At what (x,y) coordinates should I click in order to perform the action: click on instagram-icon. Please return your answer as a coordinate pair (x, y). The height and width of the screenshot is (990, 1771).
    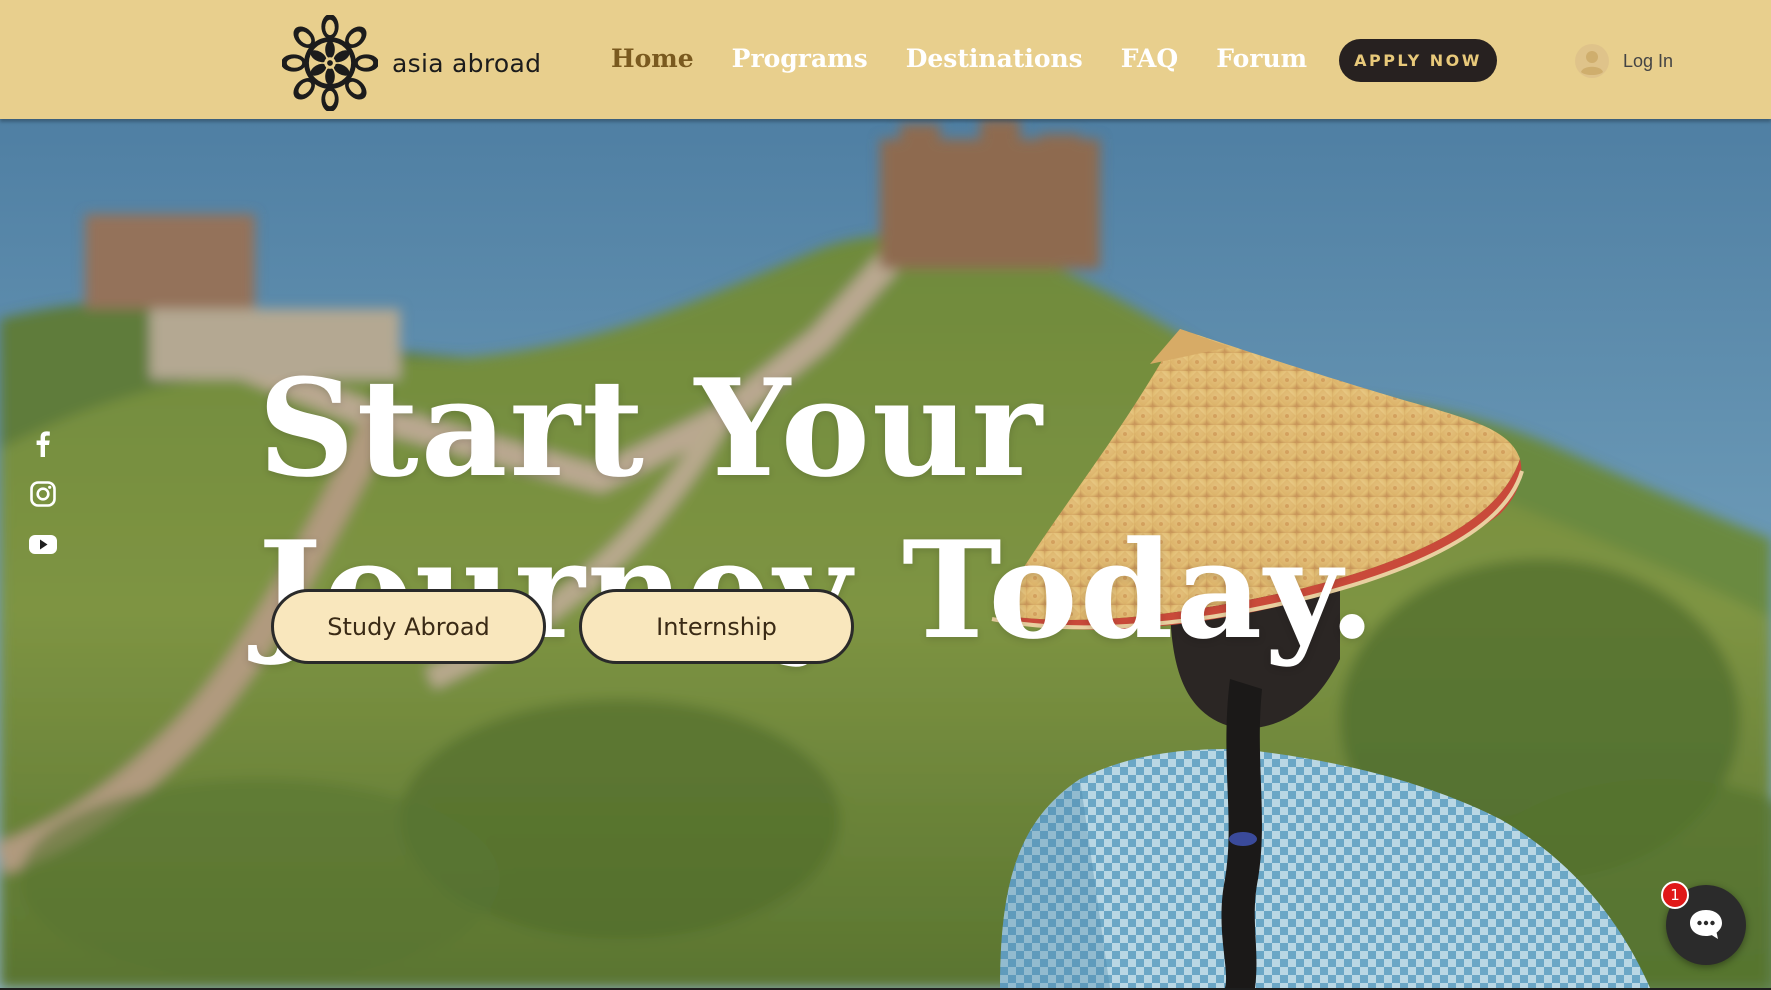
    Looking at the image, I should click on (43, 494).